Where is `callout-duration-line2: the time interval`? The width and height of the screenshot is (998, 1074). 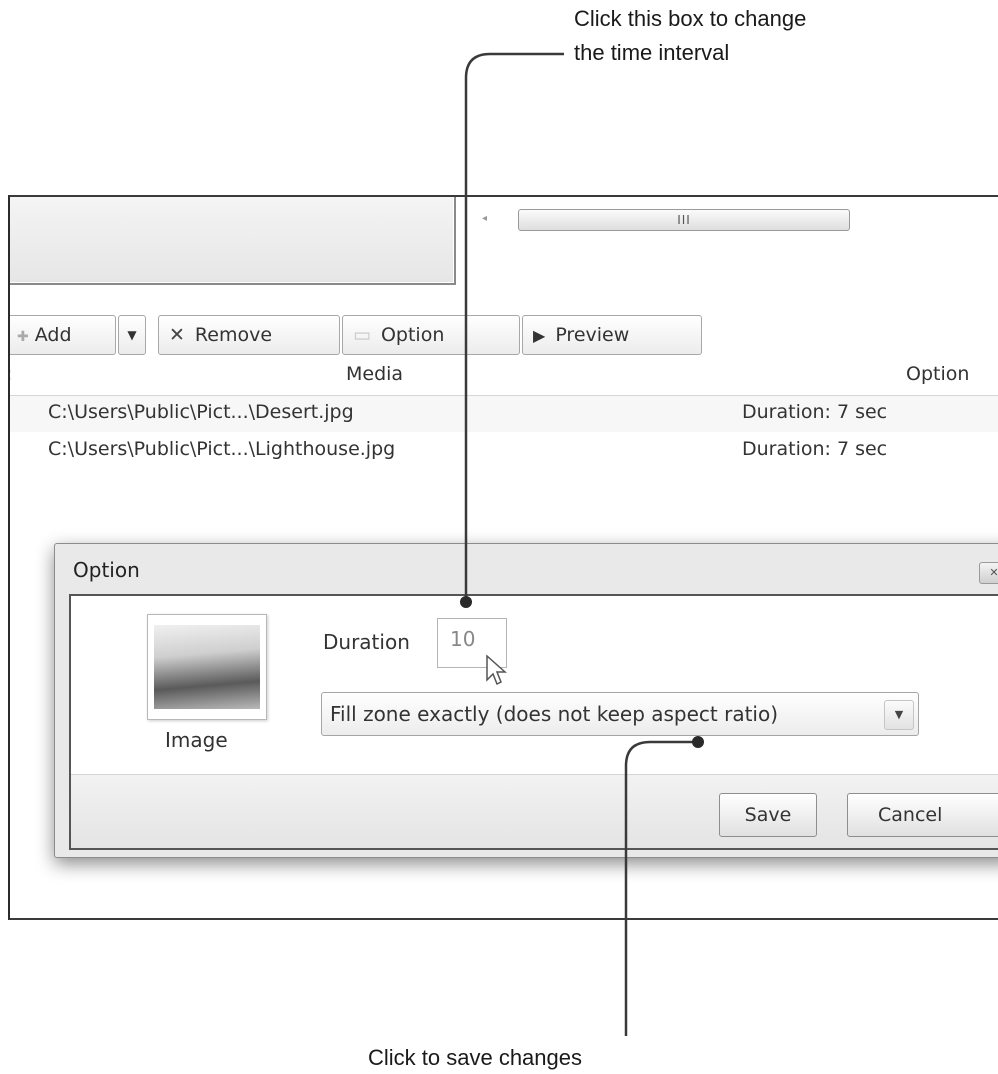
callout-duration-line2: the time interval is located at coordinates (652, 52).